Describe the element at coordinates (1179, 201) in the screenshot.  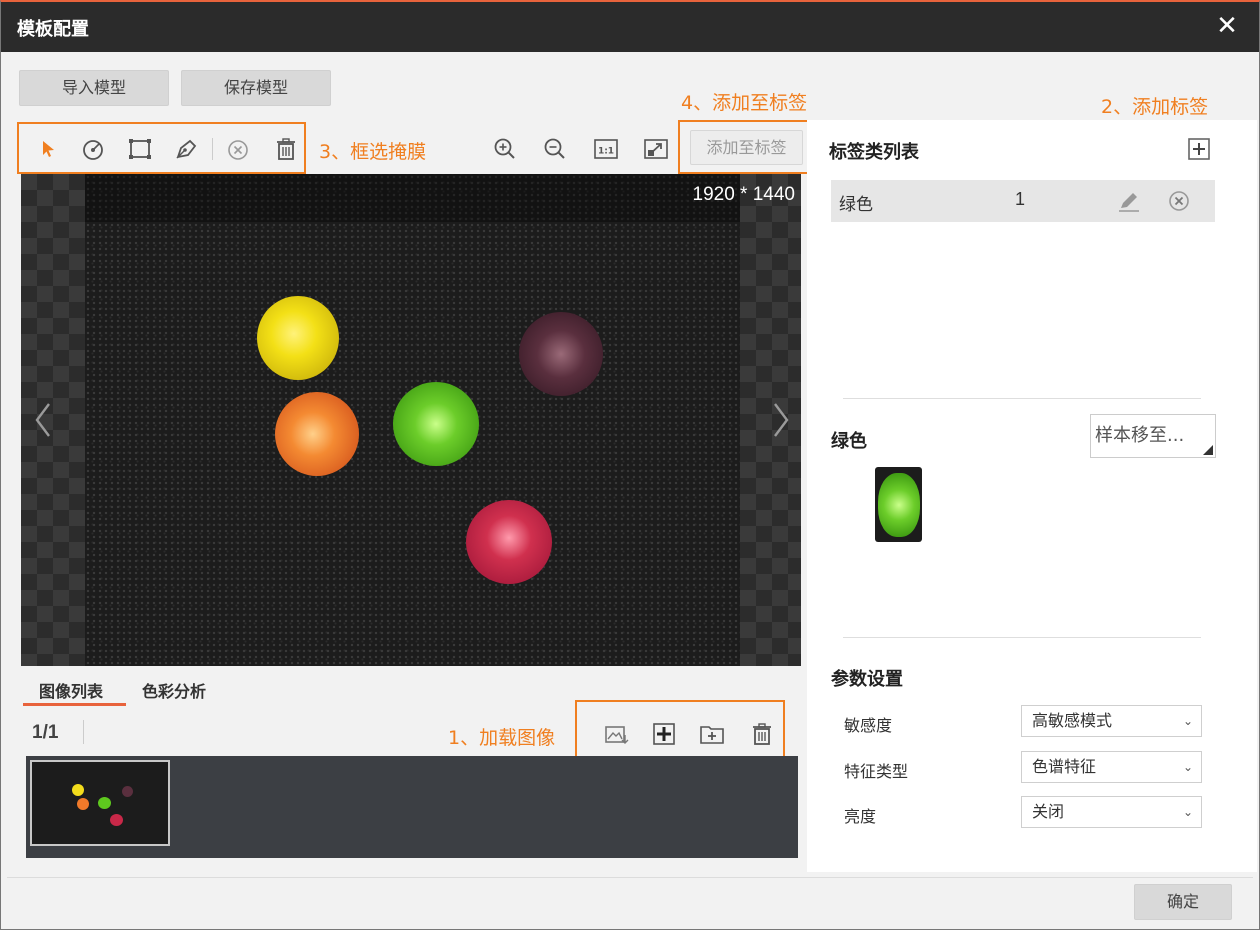
I see `remove-label-icon` at that location.